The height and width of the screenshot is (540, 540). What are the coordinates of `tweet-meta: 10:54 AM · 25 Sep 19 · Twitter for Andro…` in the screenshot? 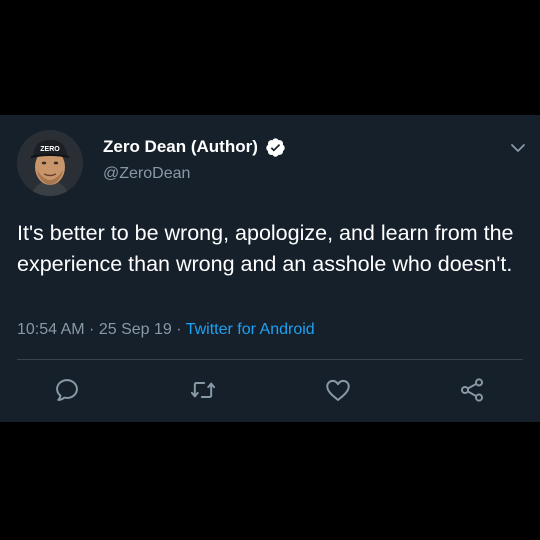 It's located at (166, 330).